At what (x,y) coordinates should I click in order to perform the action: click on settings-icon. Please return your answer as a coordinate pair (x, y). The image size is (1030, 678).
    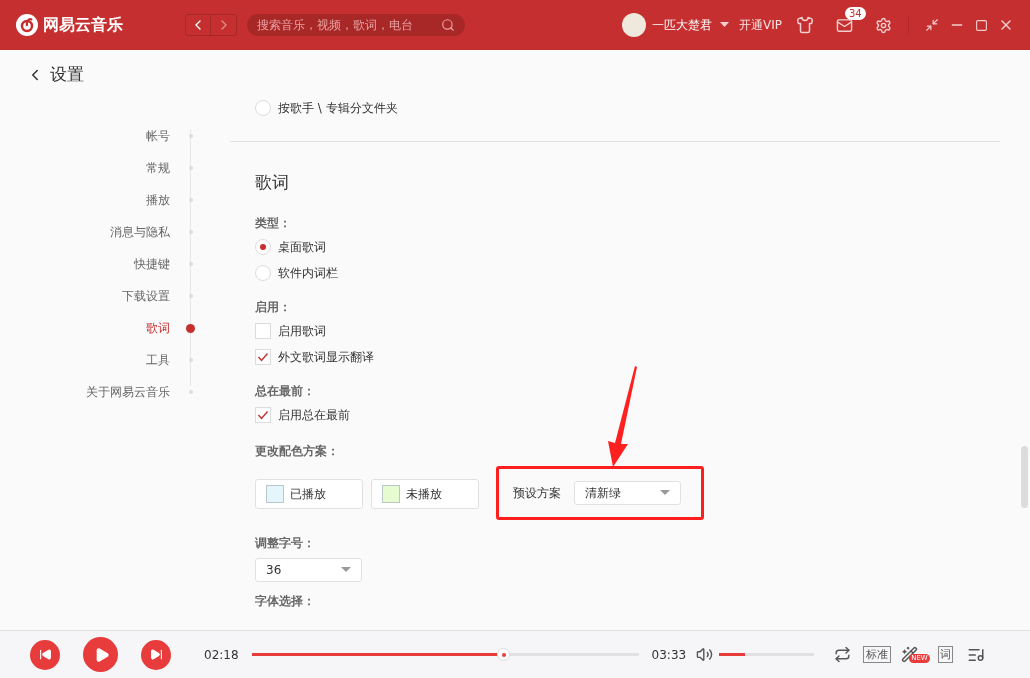
    Looking at the image, I should click on (883, 25).